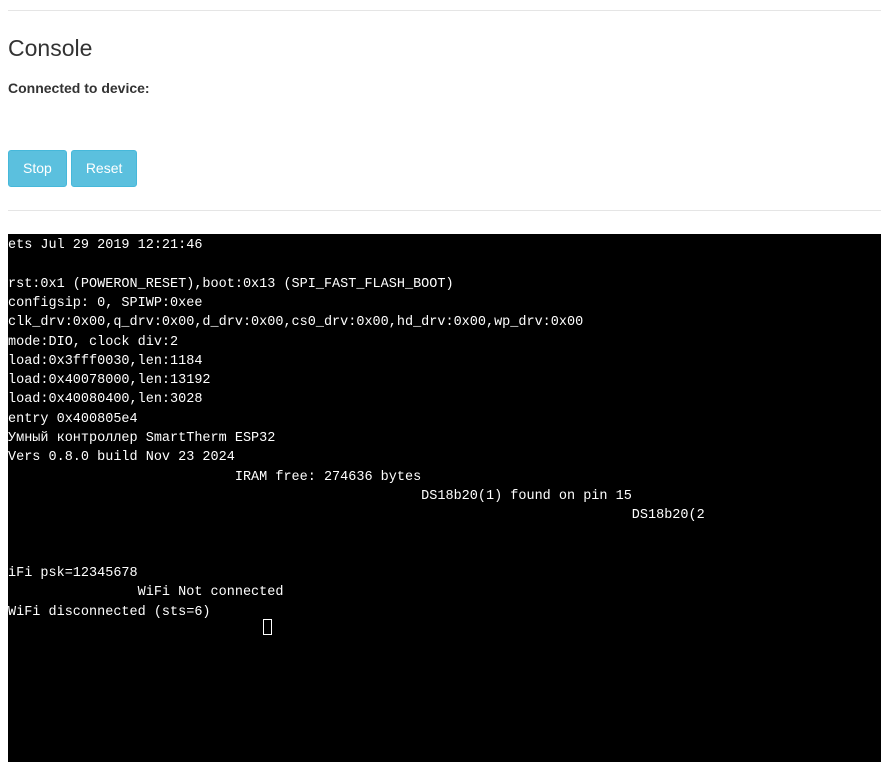 The height and width of the screenshot is (762, 881). What do you see at coordinates (109, 381) in the screenshot?
I see `terminal-line: load:0x40078000,len:13192` at bounding box center [109, 381].